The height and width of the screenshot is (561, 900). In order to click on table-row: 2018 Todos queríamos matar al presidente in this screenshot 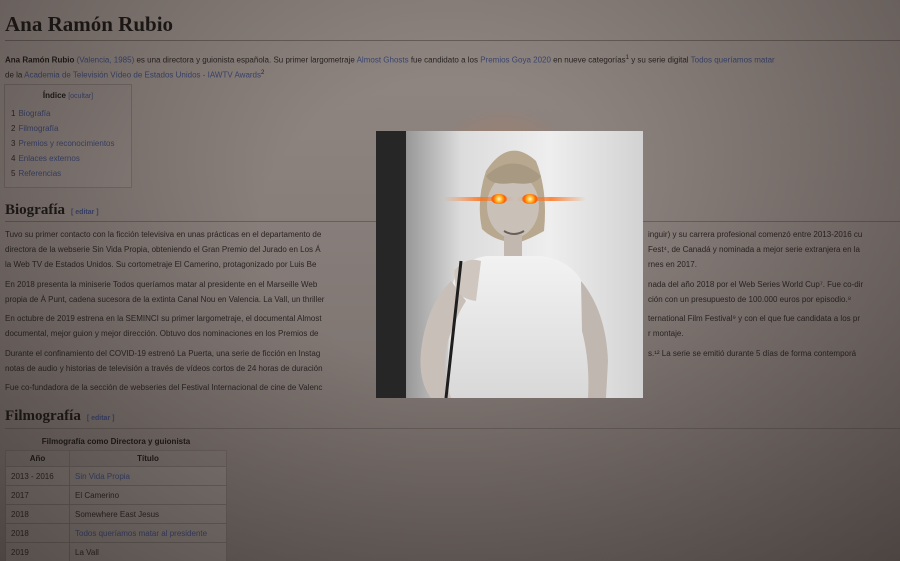, I will do `click(116, 533)`.